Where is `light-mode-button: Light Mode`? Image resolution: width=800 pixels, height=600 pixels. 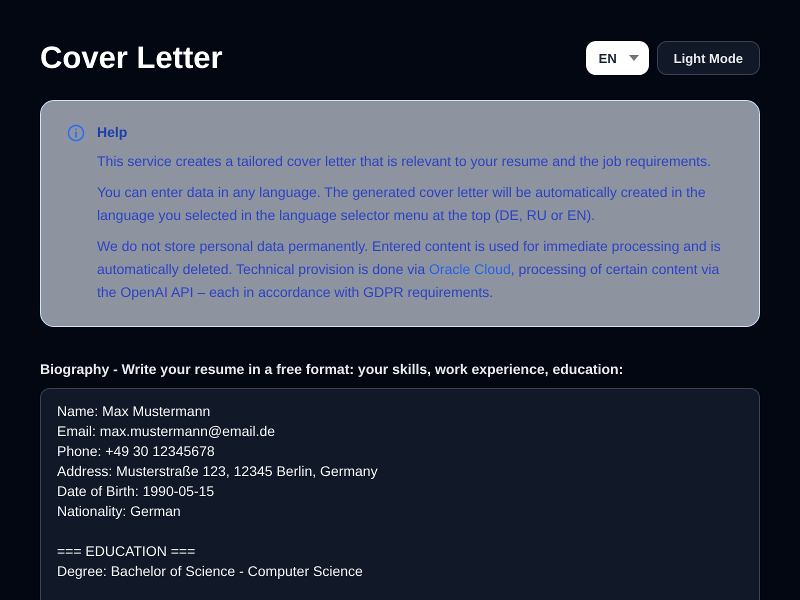
light-mode-button: Light Mode is located at coordinates (708, 58).